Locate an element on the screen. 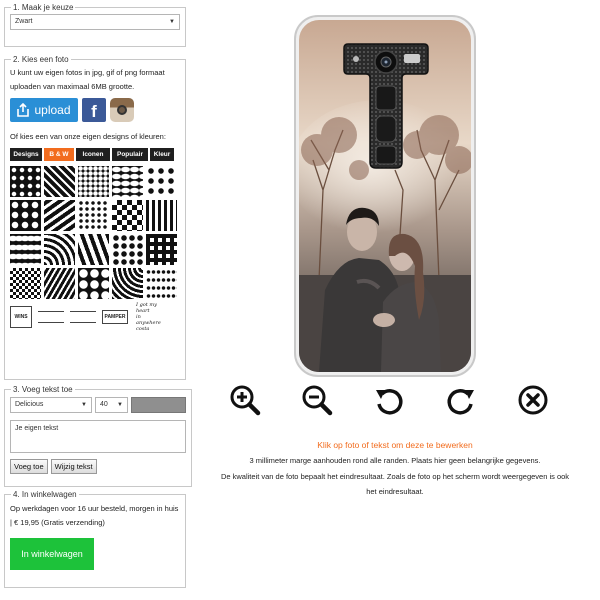 The width and height of the screenshot is (600, 600). rotate-right-icon is located at coordinates (460, 402).